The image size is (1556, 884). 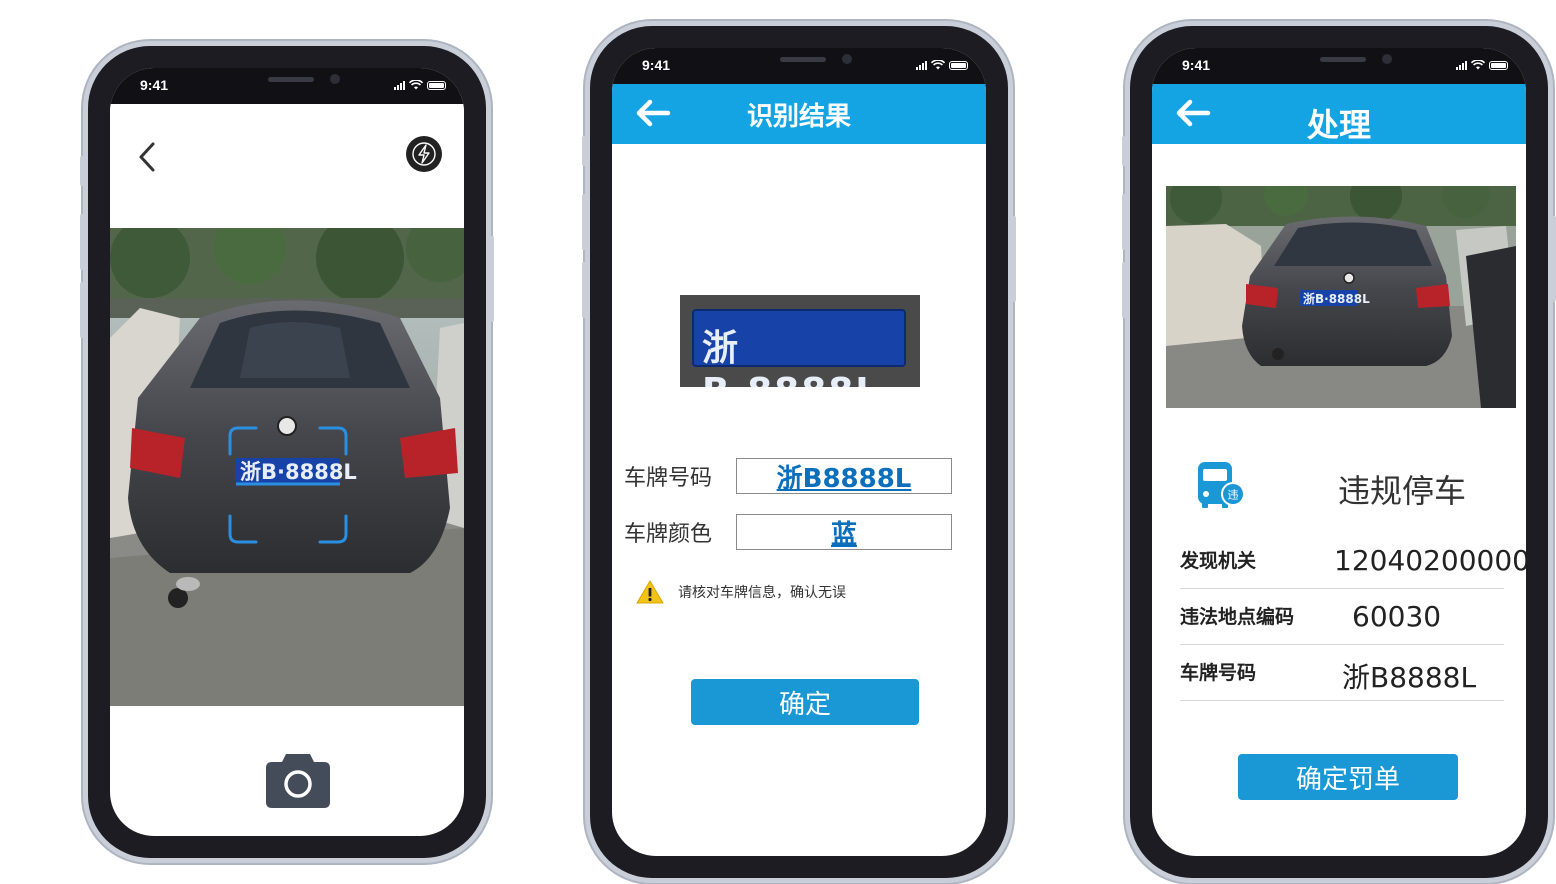 What do you see at coordinates (798, 117) in the screenshot?
I see `page-title: 识别结果` at bounding box center [798, 117].